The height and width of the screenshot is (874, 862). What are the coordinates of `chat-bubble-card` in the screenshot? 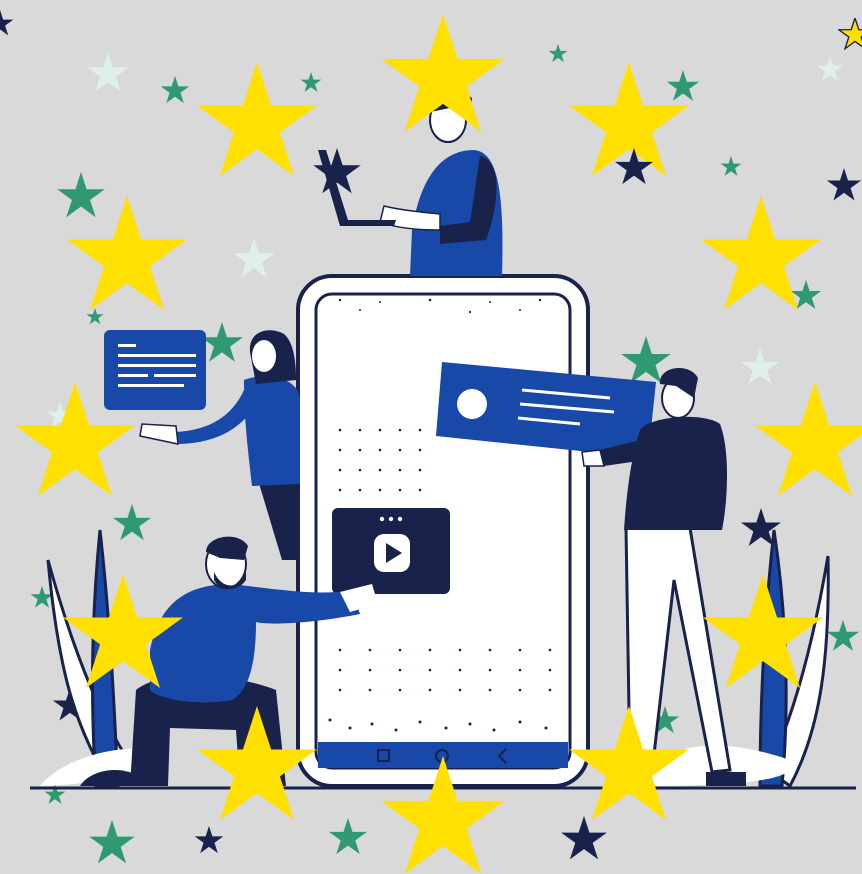 It's located at (155, 370).